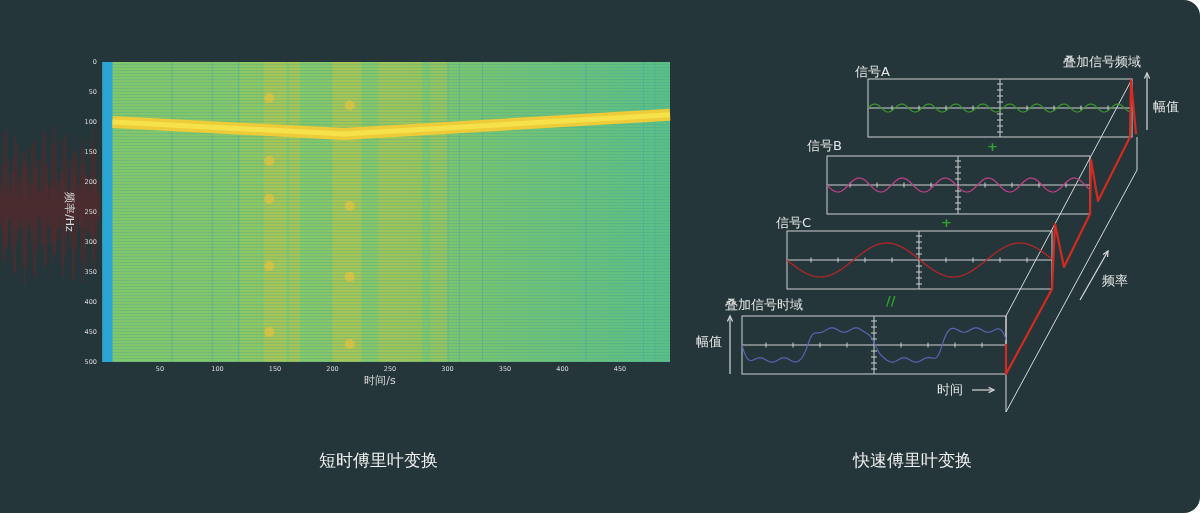  Describe the element at coordinates (912, 460) in the screenshot. I see `caption: 快速傅里叶变换` at that location.